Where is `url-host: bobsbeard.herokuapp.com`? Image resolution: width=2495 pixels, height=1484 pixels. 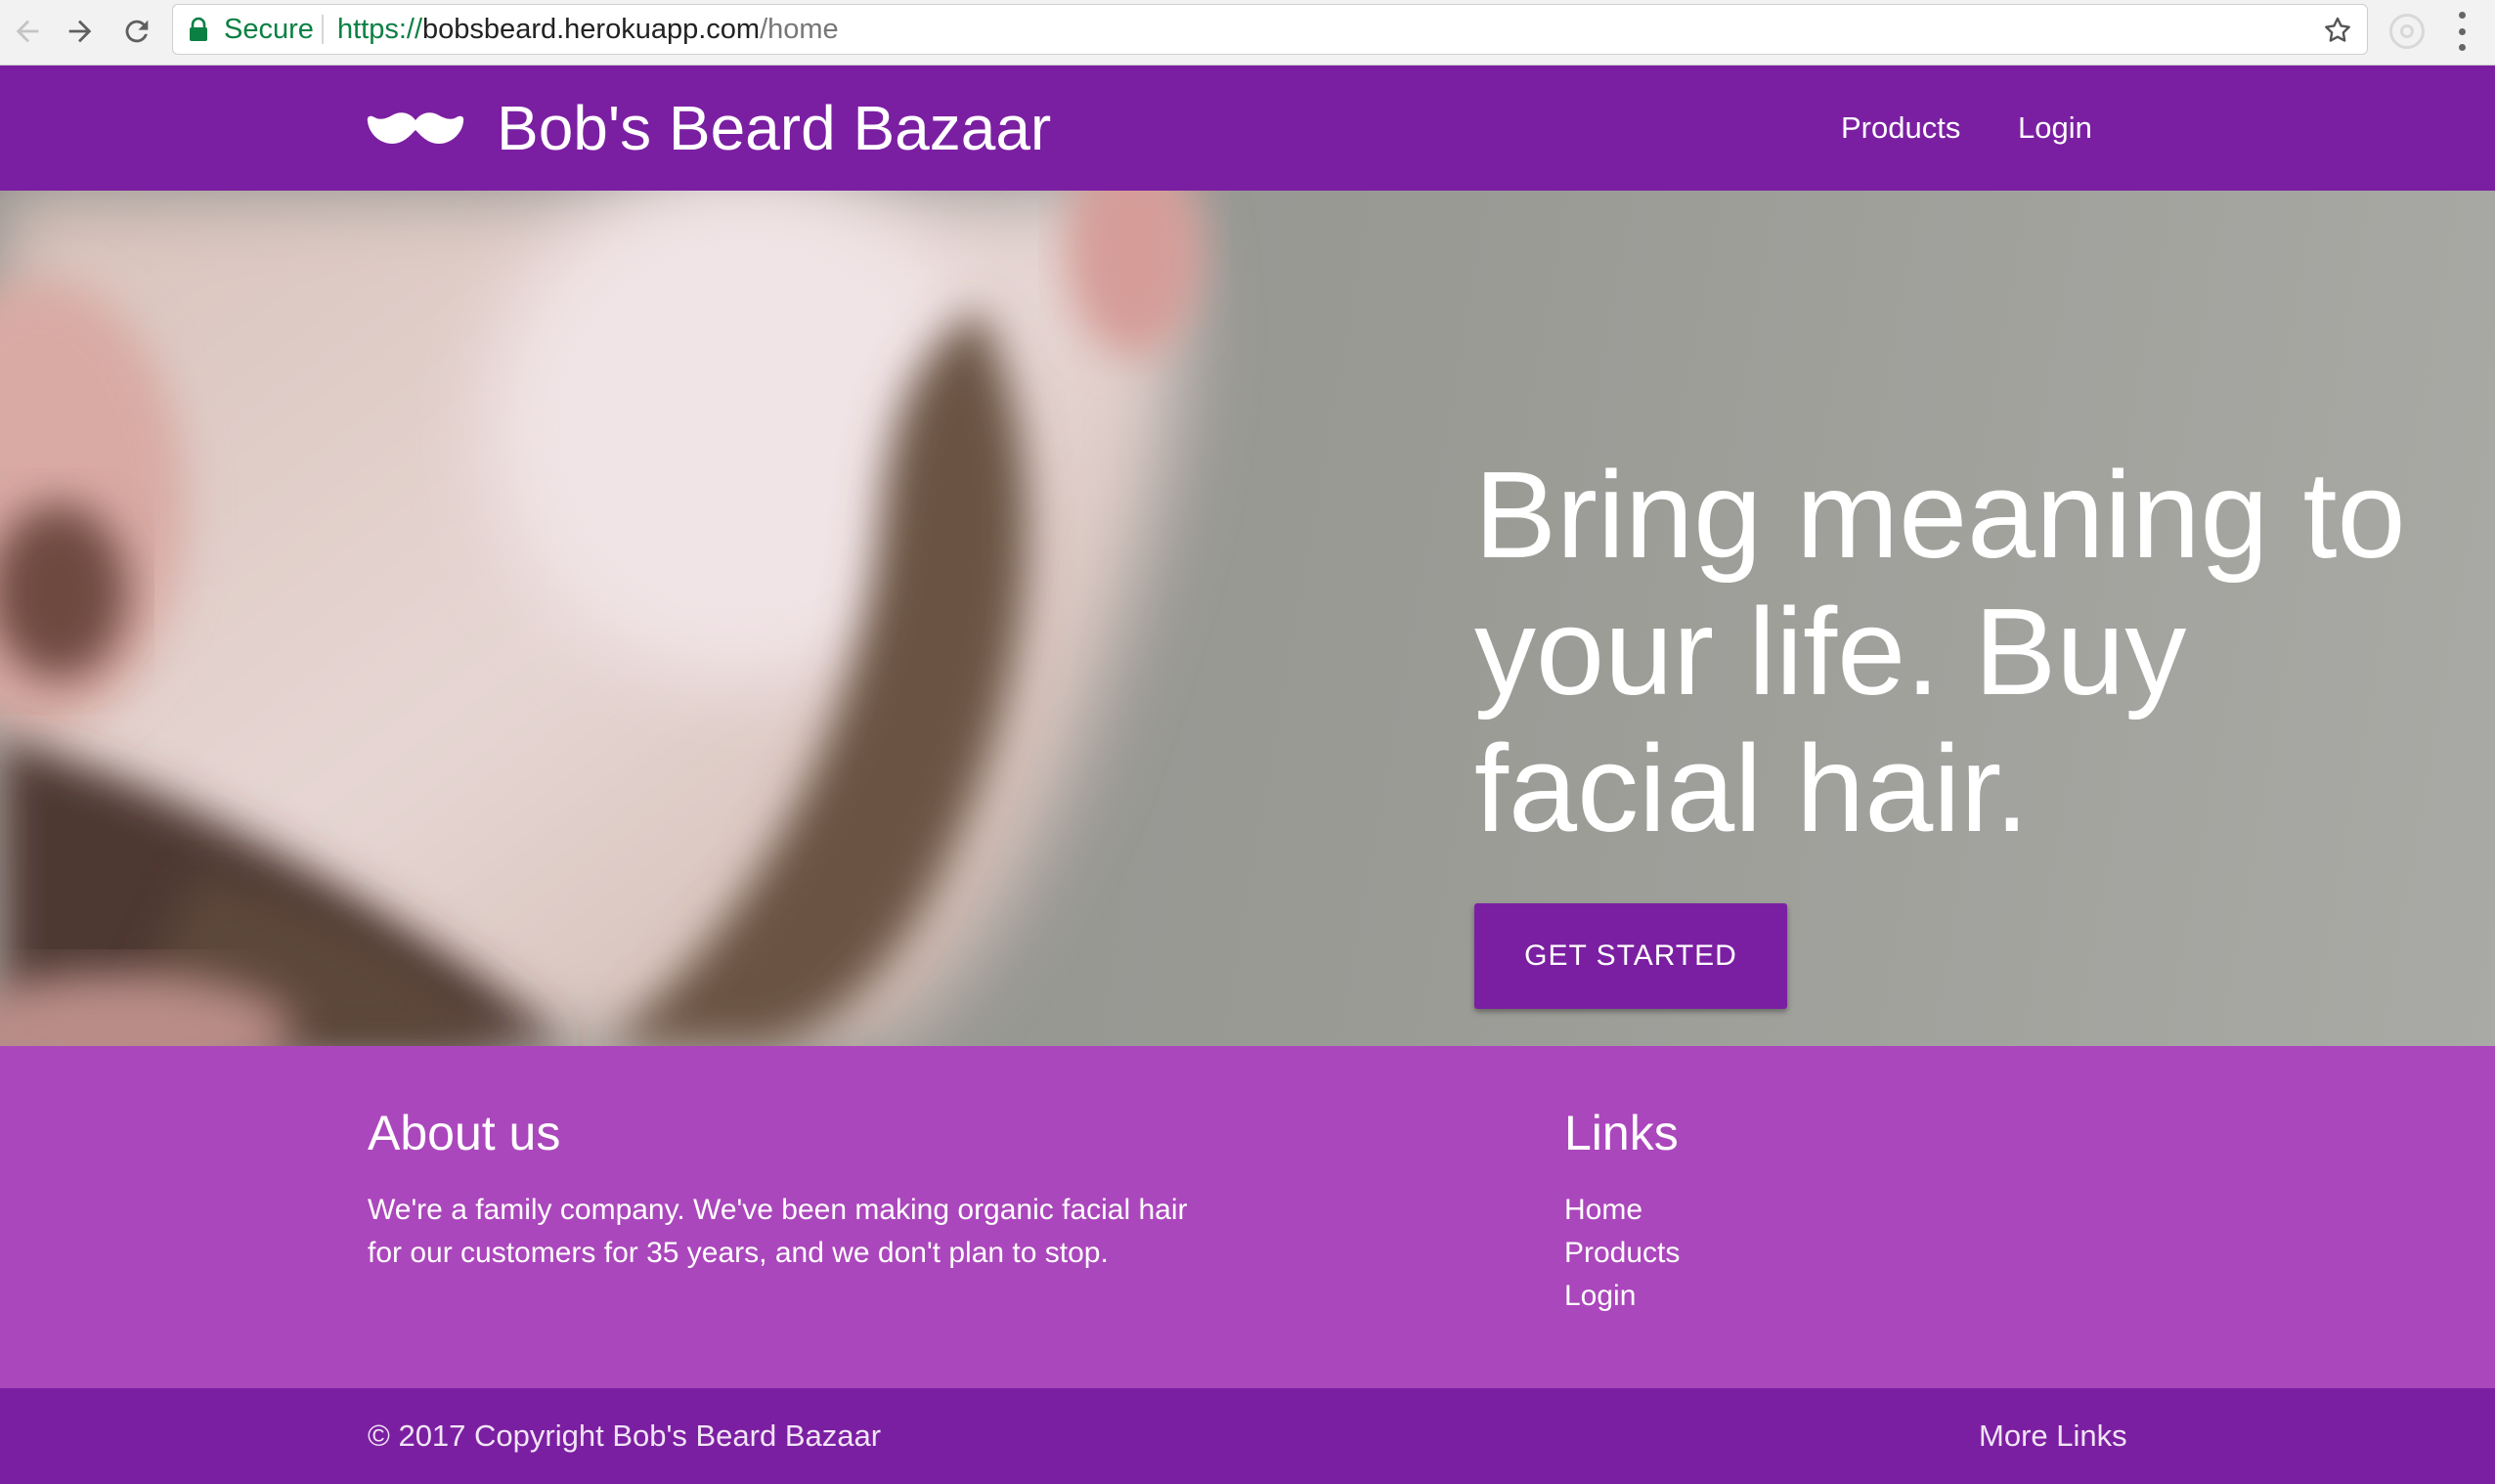 url-host: bobsbeard.herokuapp.com is located at coordinates (591, 29).